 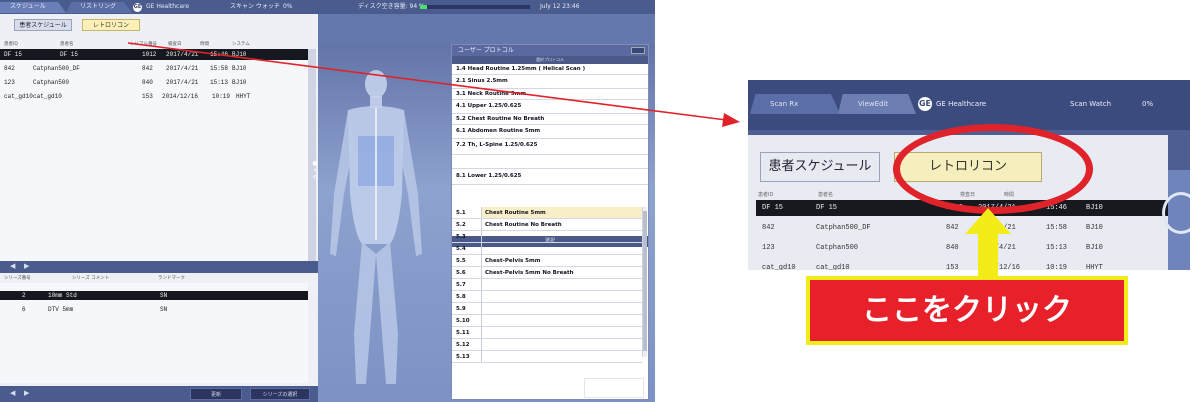 I want to click on protocol-row: 7.2 Th, L-Spine 1.25/0.625, so click(x=550, y=147).